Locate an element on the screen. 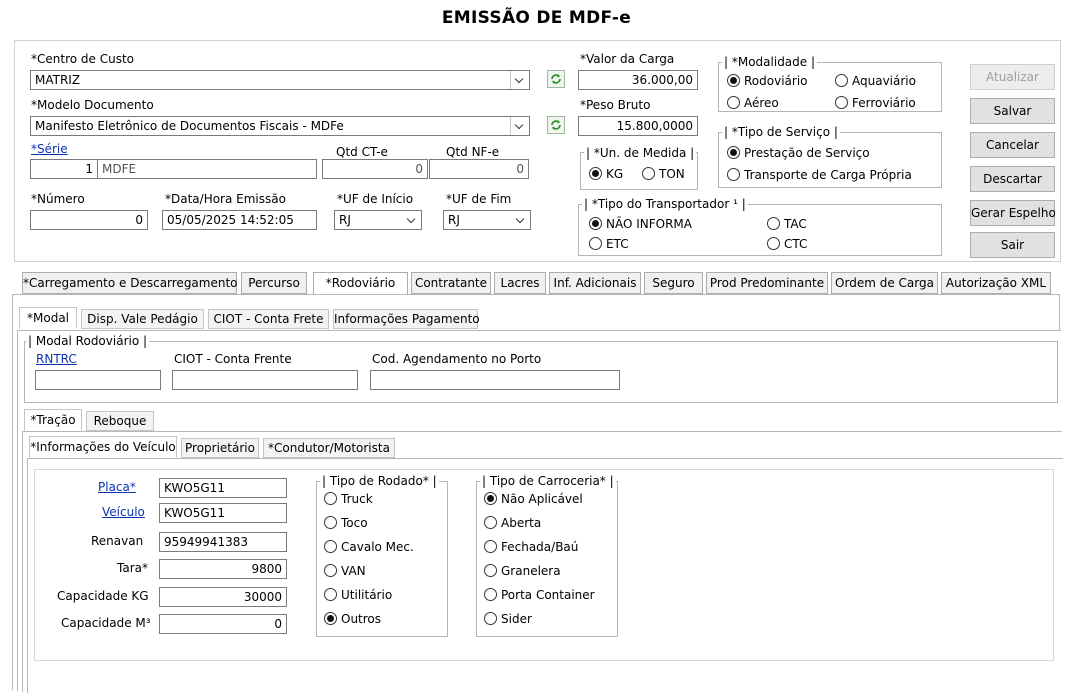 Image resolution: width=1073 pixels, height=693 pixels. uf-fim-select: RJ is located at coordinates (487, 220).